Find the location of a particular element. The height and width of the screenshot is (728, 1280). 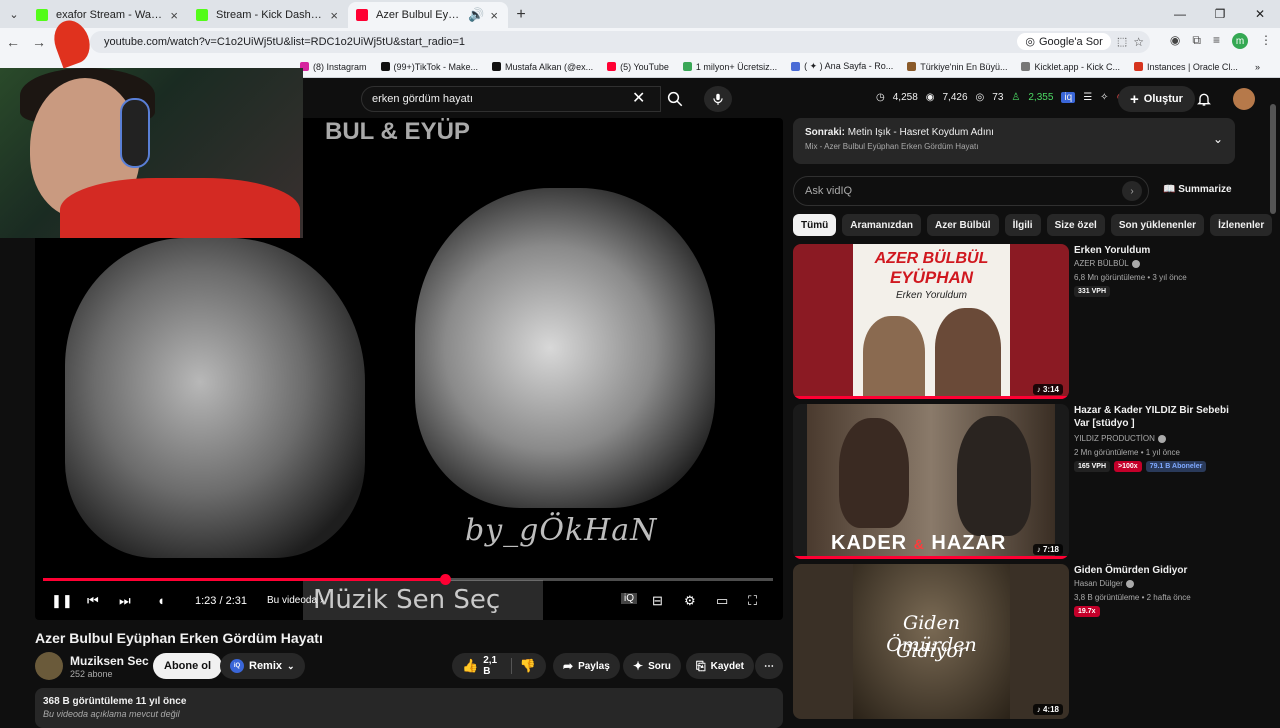

share-button: ➦ Paylaş is located at coordinates (586, 666).